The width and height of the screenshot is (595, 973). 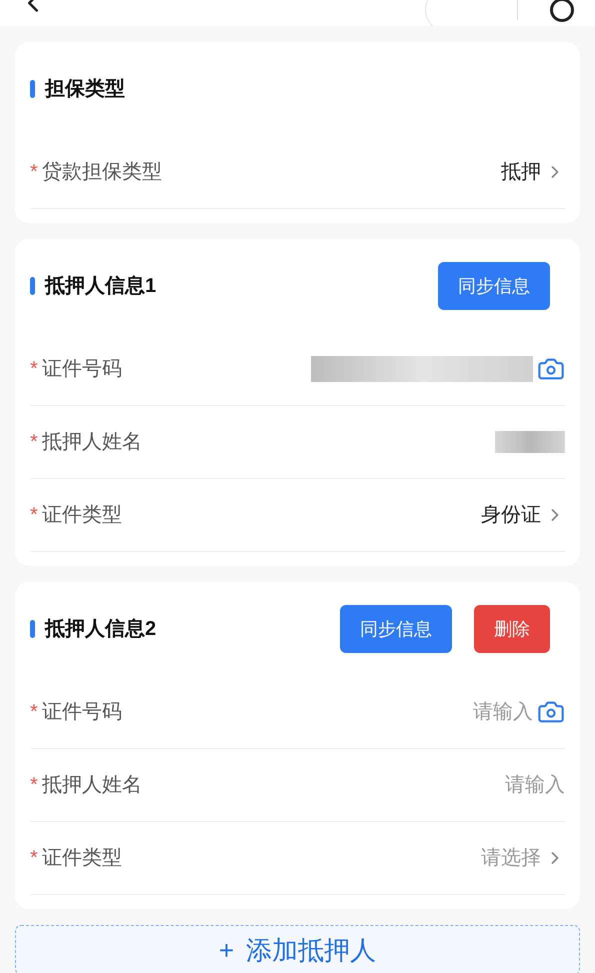 I want to click on section-title: 抵押人信息2, so click(x=101, y=629).